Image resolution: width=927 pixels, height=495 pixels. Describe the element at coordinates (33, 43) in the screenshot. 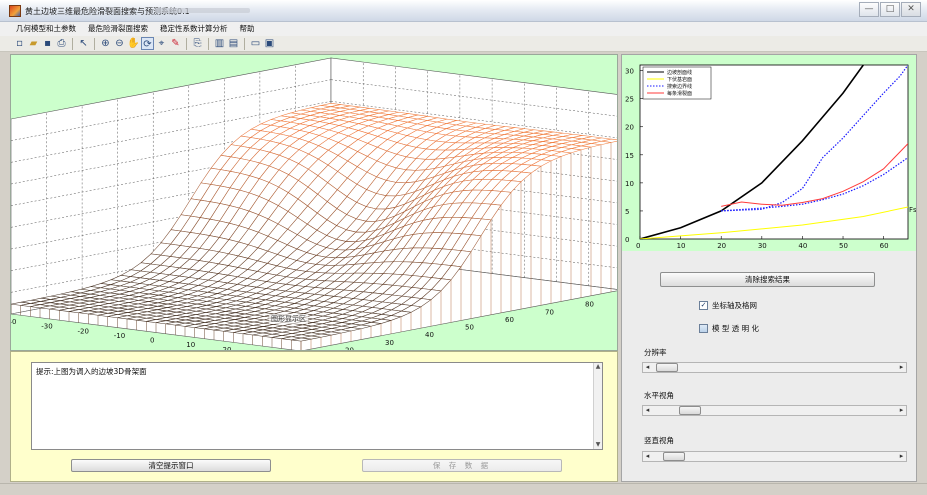

I see `open-folder-icon: ▰` at that location.